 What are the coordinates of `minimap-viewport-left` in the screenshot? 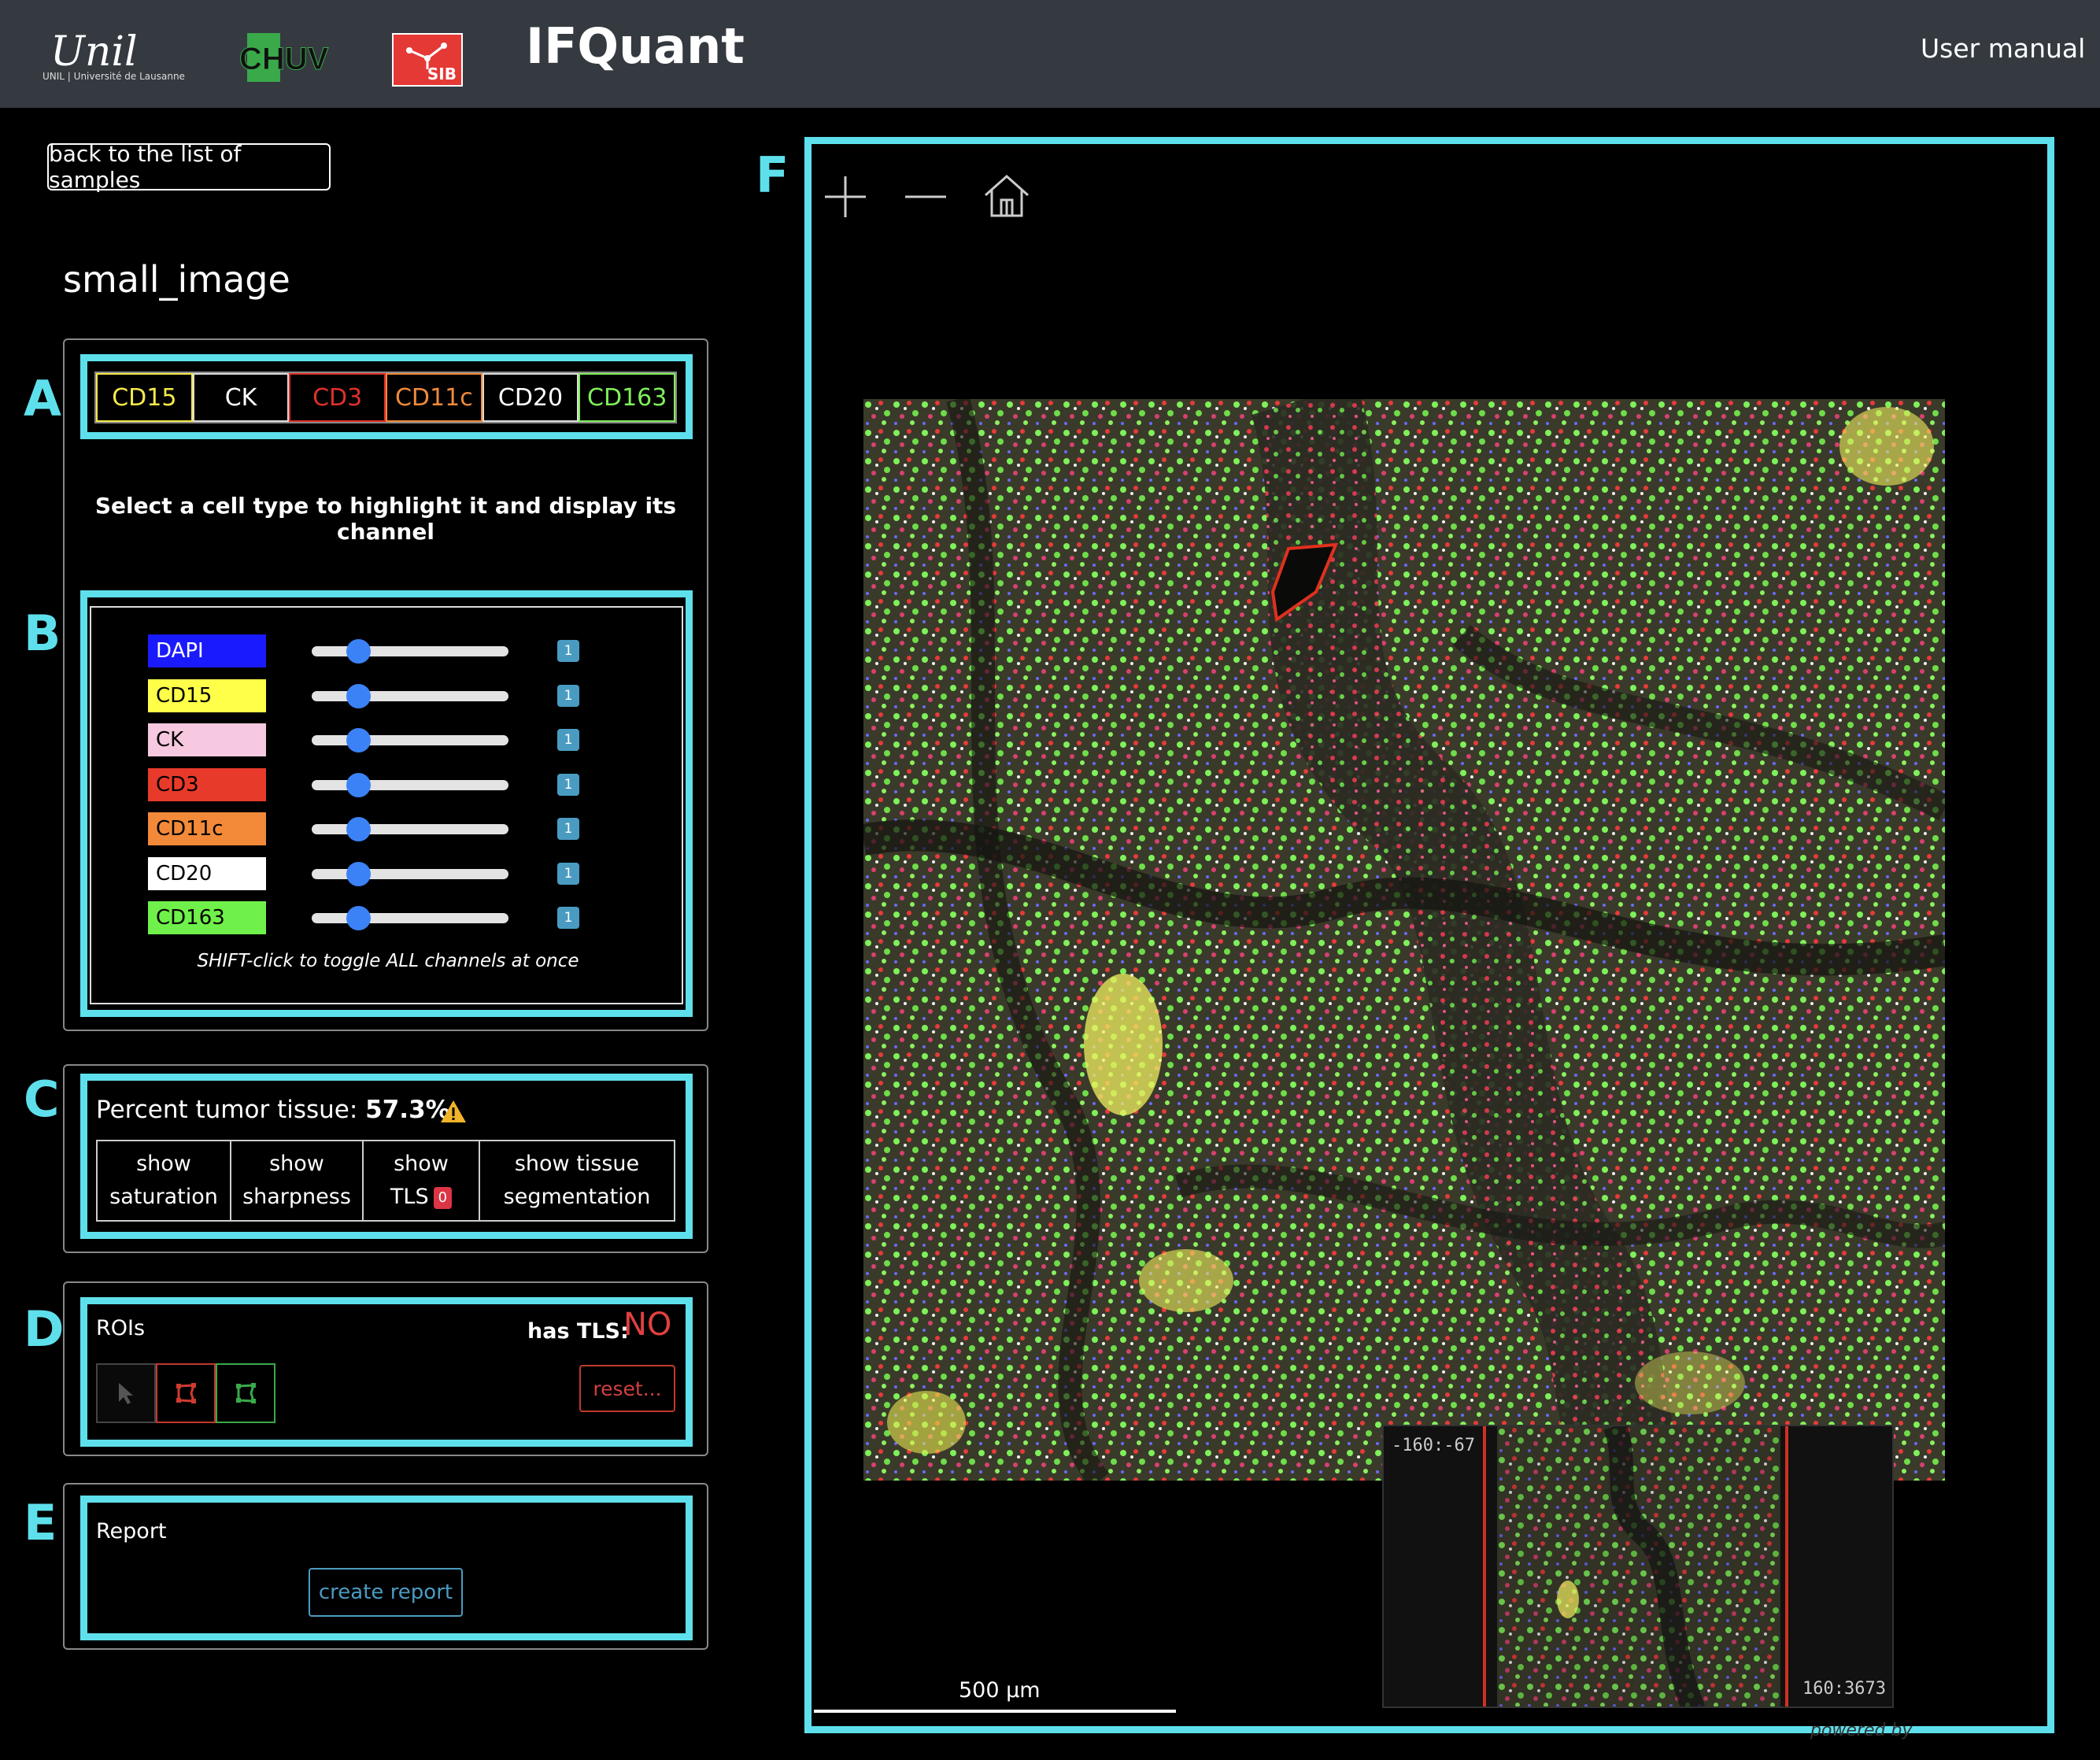 It's located at (1484, 1566).